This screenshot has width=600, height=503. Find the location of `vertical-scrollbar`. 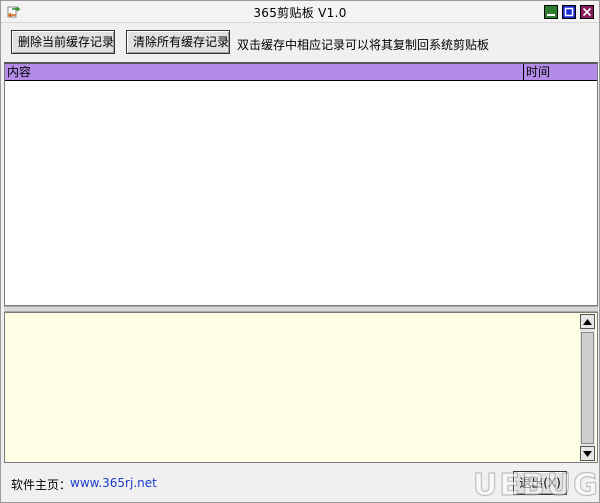

vertical-scrollbar is located at coordinates (587, 387).